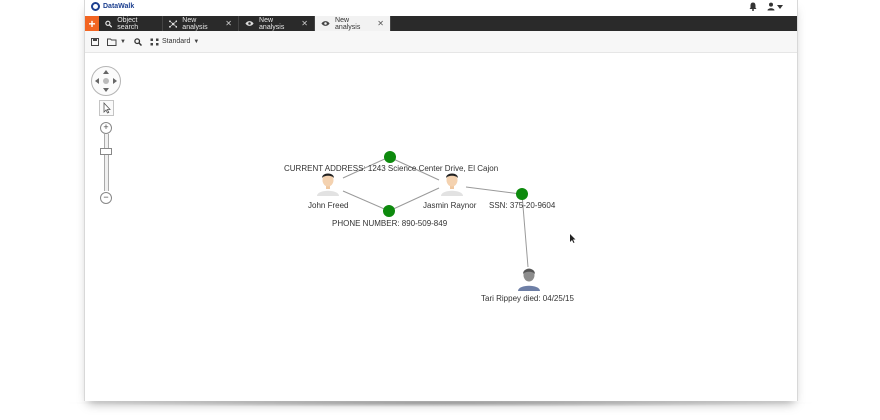 The image size is (880, 420). Describe the element at coordinates (112, 42) in the screenshot. I see `folder-icon` at that location.